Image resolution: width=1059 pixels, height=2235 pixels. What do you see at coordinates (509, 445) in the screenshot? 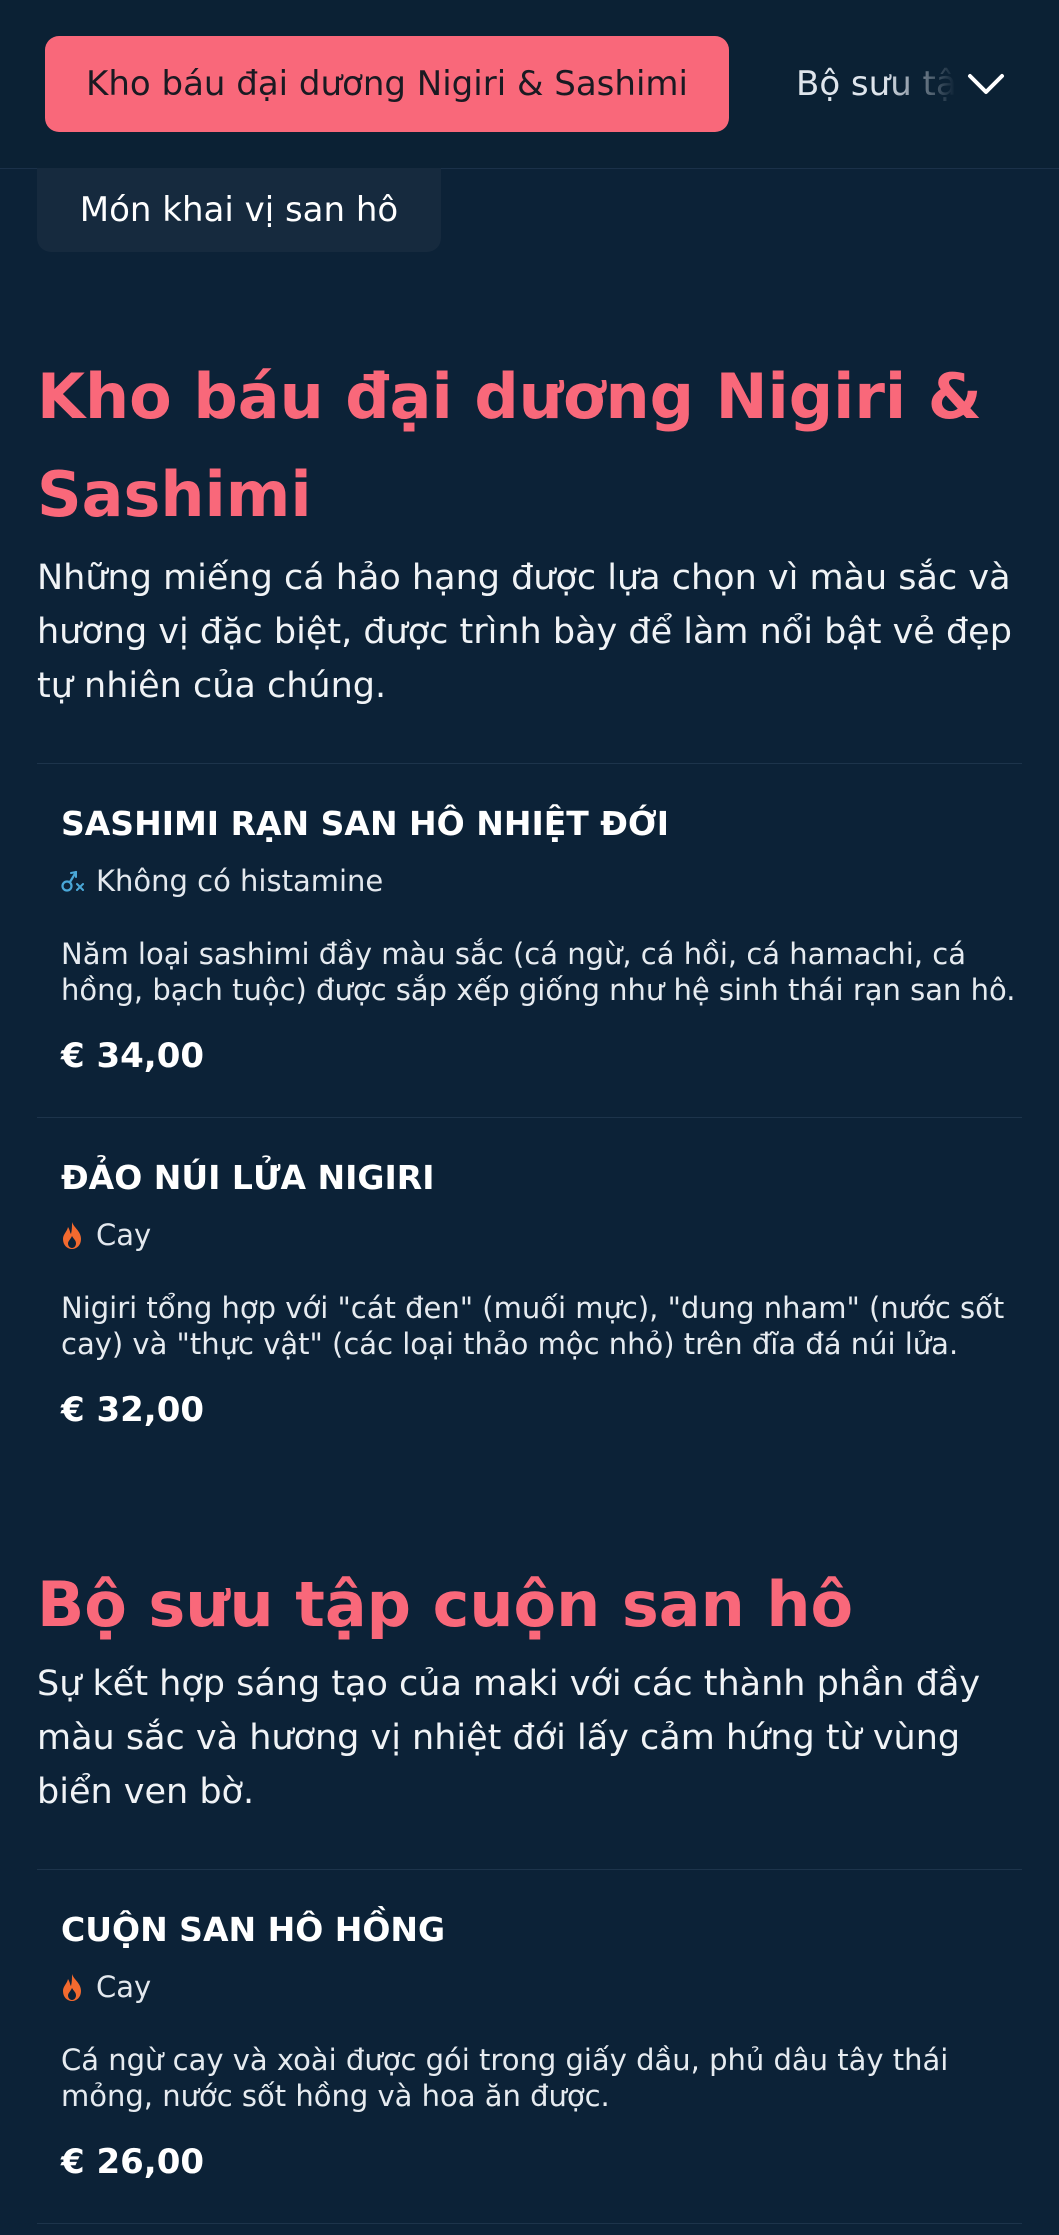
I see `section-title-nigiri-sashimi: Kho báu đại dương Nigiri & Sashimi` at bounding box center [509, 445].